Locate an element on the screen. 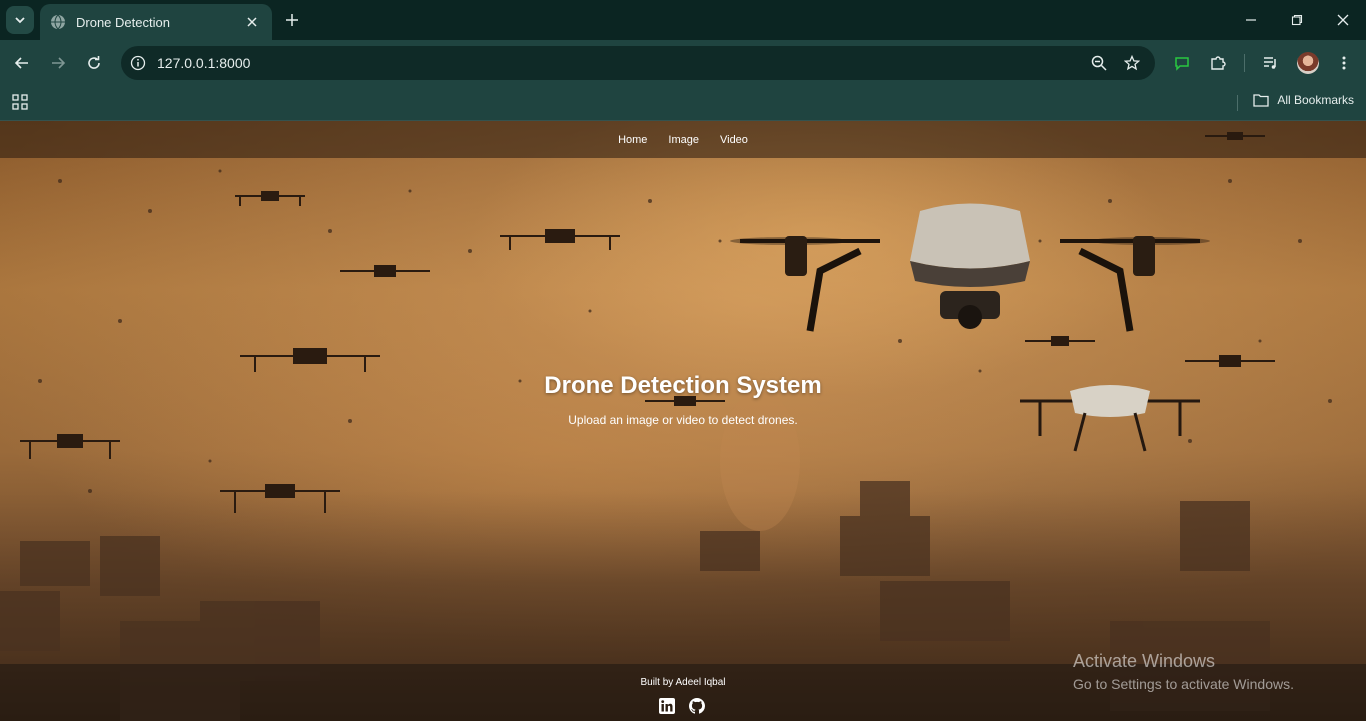 The height and width of the screenshot is (721, 1366). bookmarks-separator is located at coordinates (1237, 103).